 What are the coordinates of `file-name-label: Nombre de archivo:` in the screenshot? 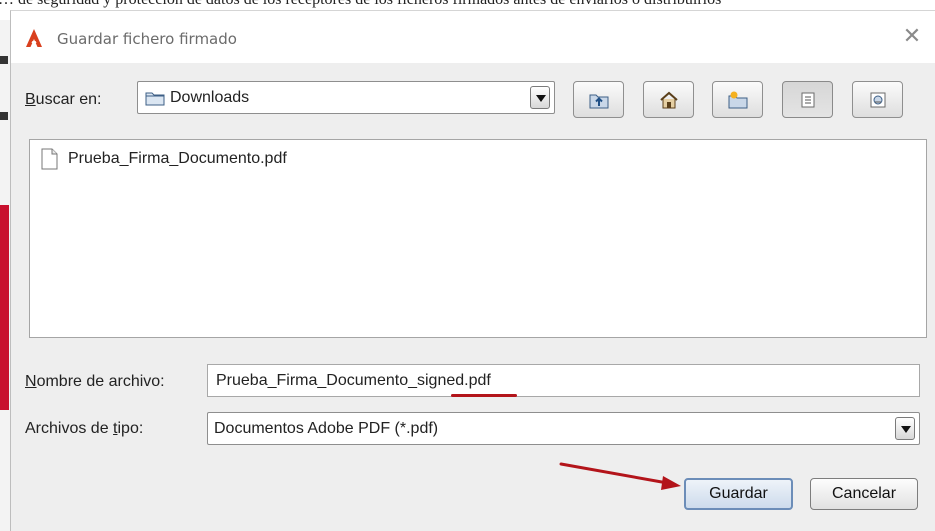 It's located at (95, 381).